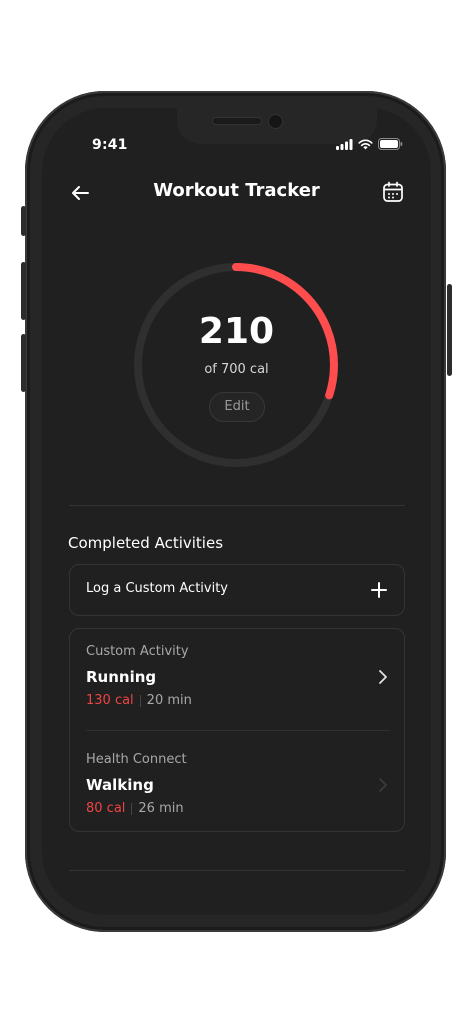 The width and height of the screenshot is (473, 1024). Describe the element at coordinates (161, 808) in the screenshot. I see `activity-duration: 26 min` at that location.